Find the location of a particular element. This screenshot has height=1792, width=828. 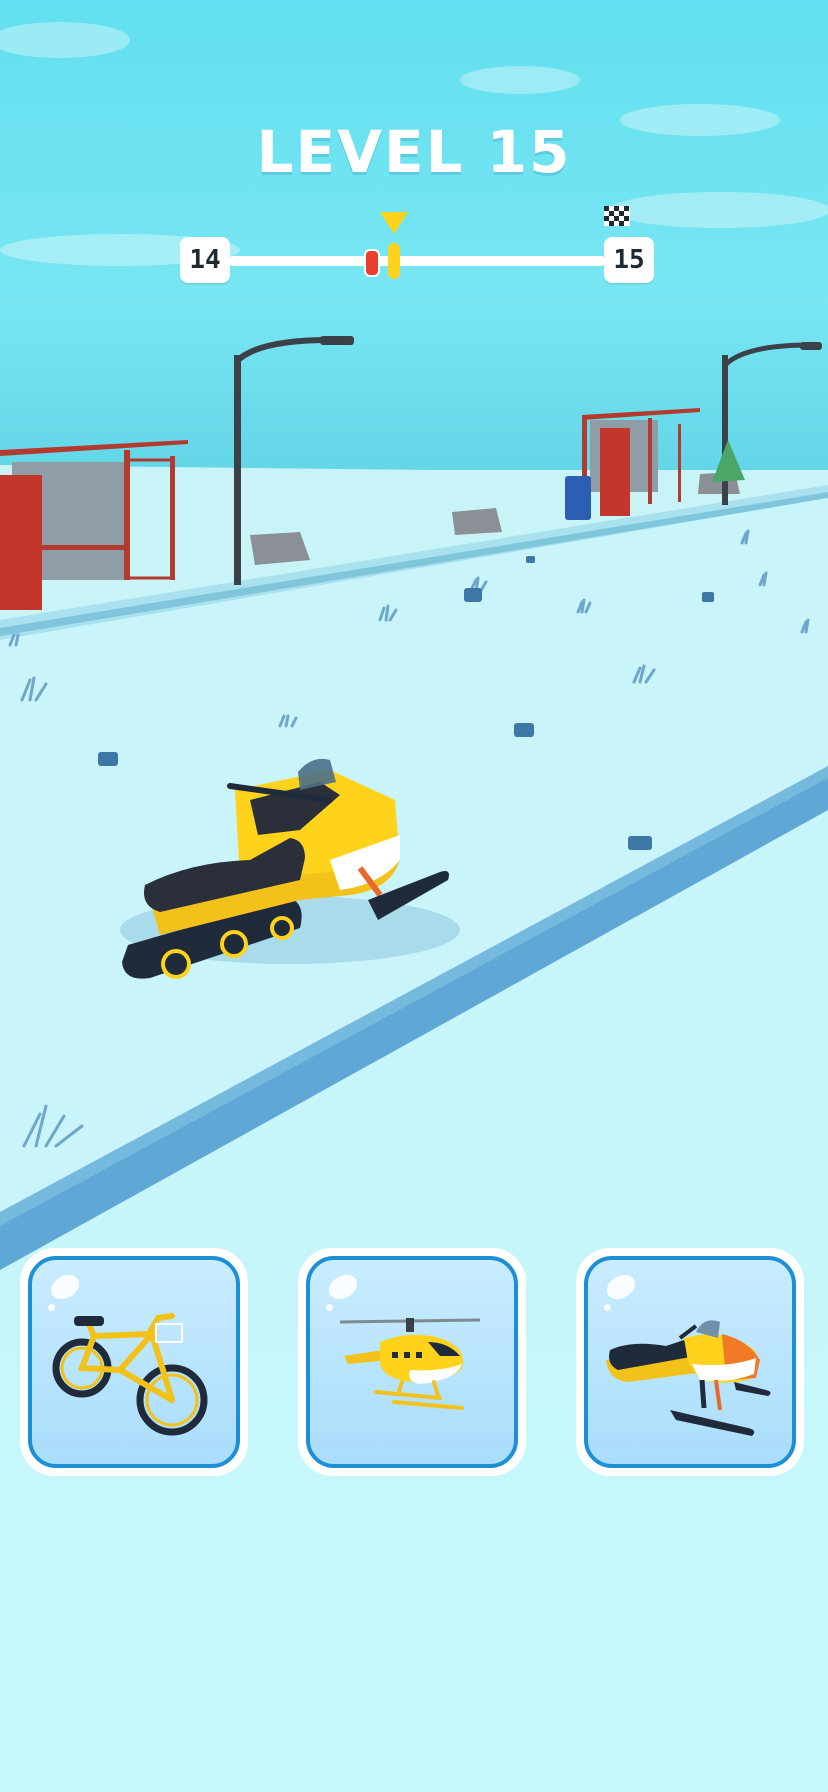

helicopter-icon is located at coordinates (410, 1364).